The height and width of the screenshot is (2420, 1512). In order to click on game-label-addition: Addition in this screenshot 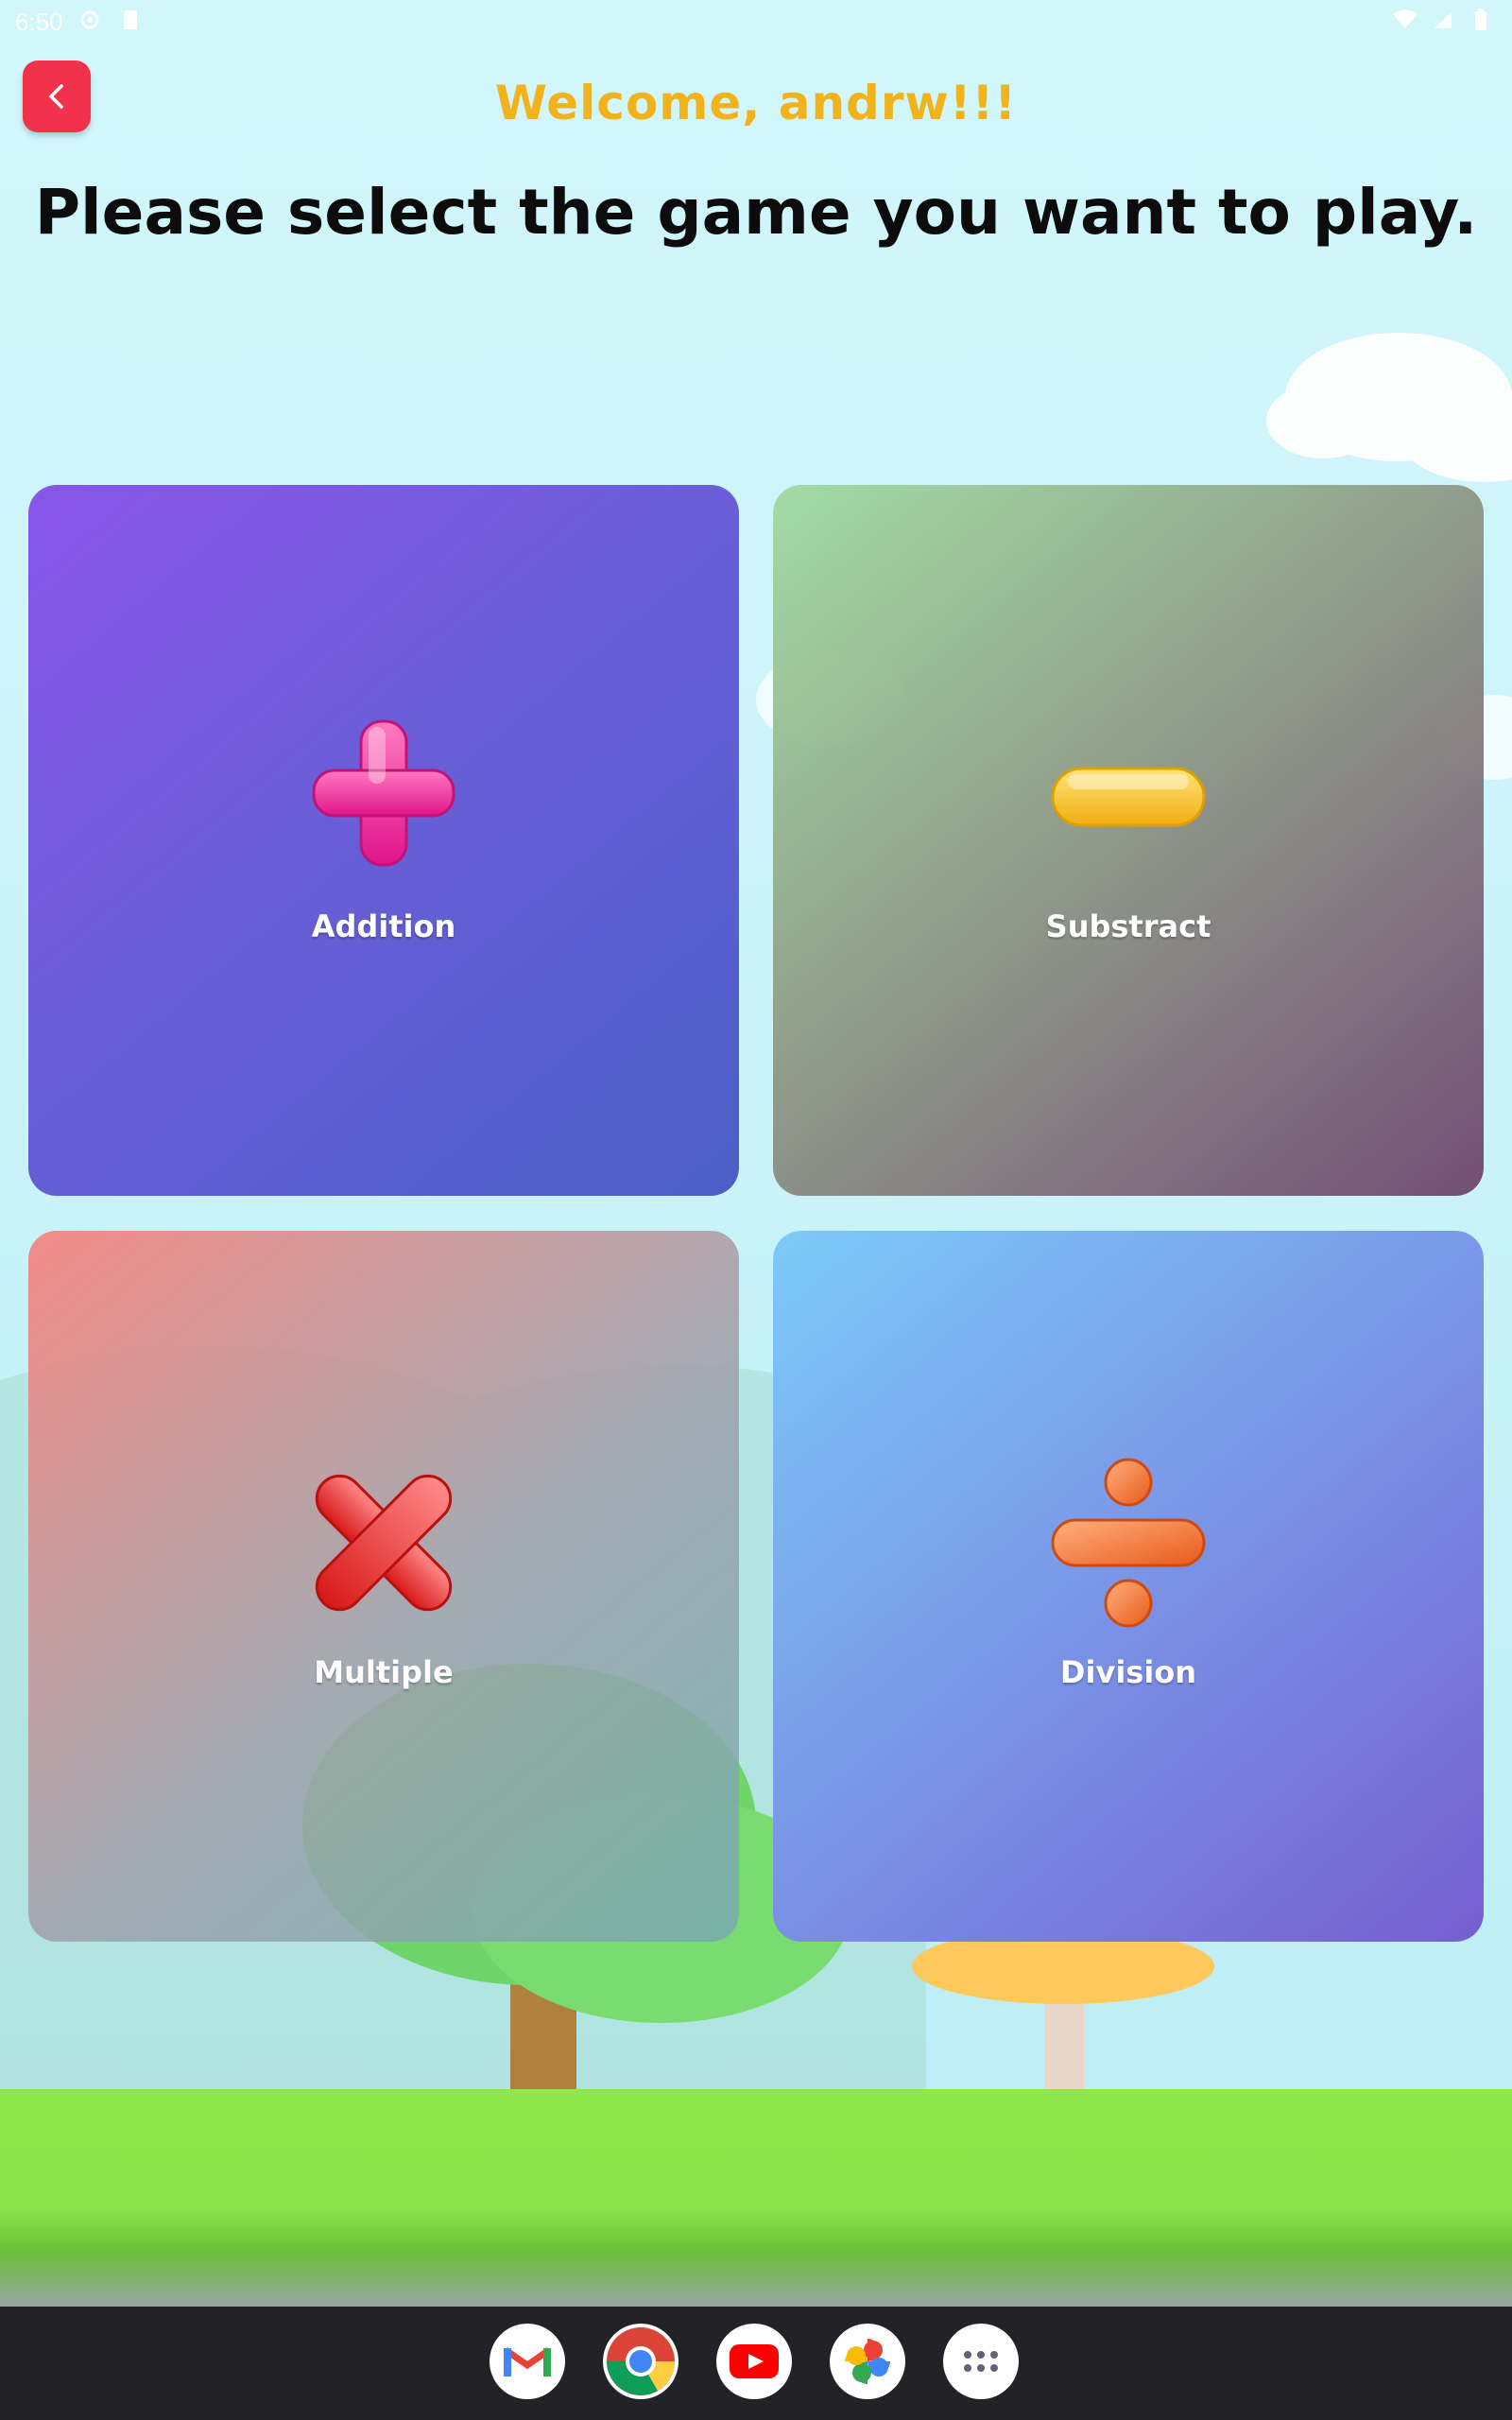, I will do `click(383, 926)`.